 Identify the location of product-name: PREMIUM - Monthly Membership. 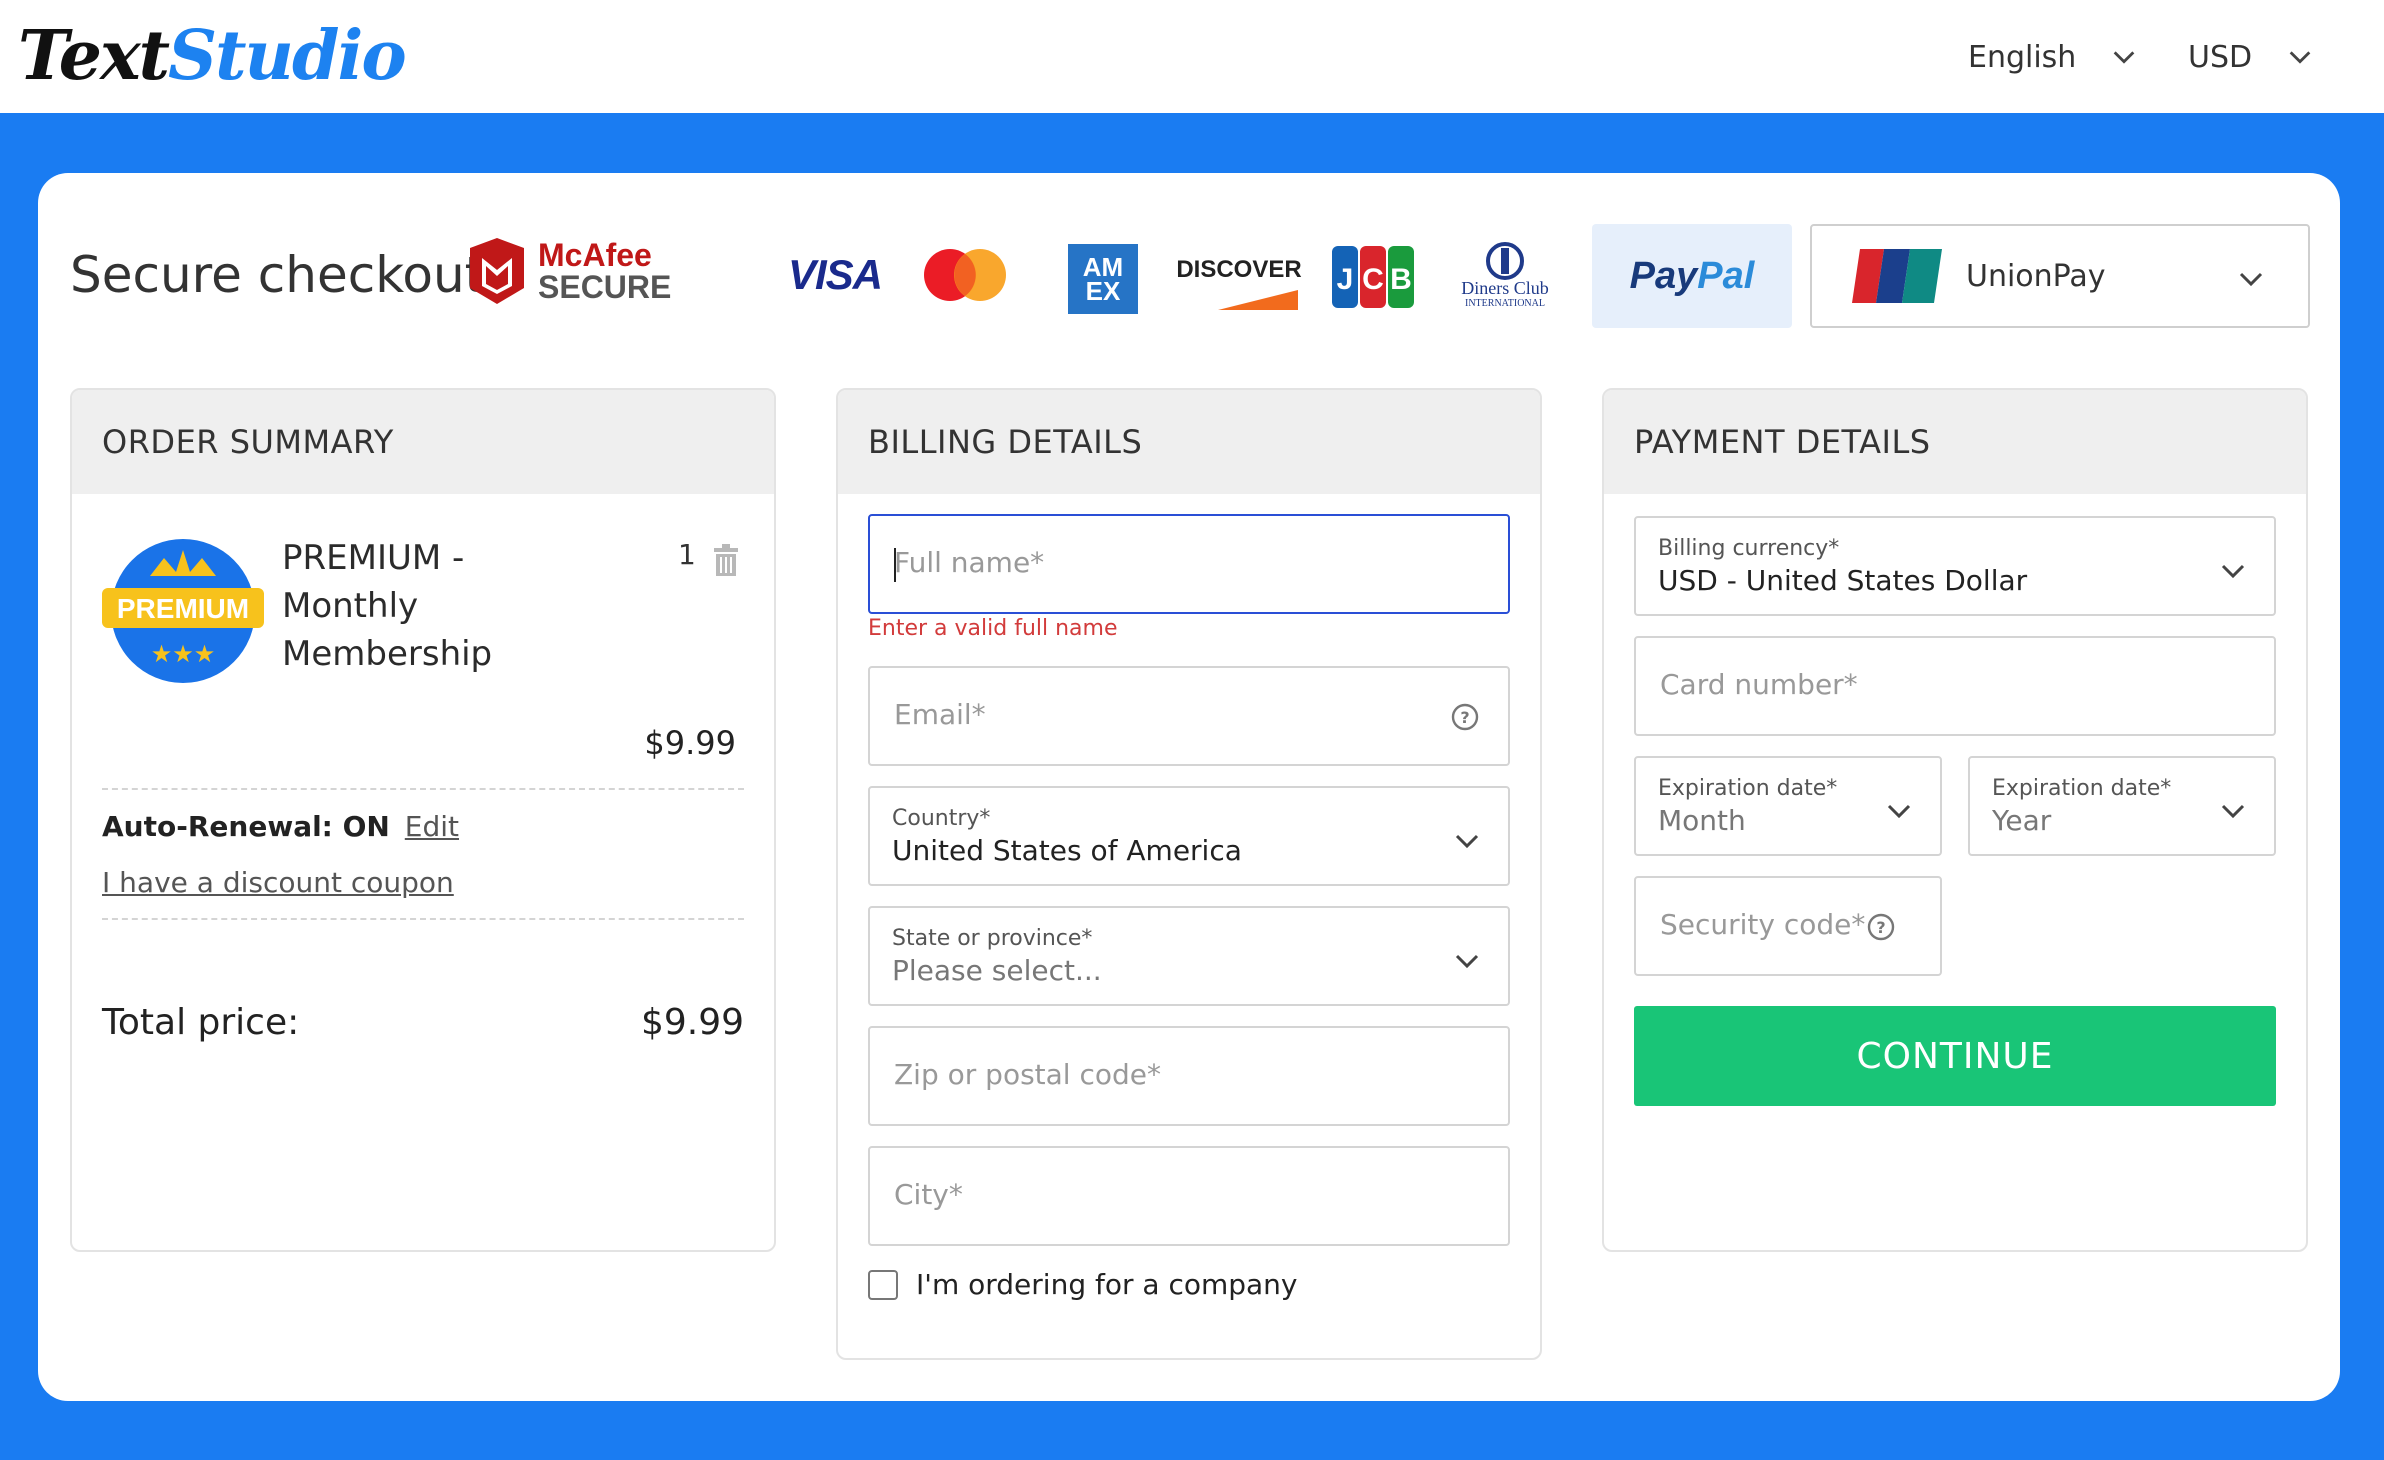
(402, 606).